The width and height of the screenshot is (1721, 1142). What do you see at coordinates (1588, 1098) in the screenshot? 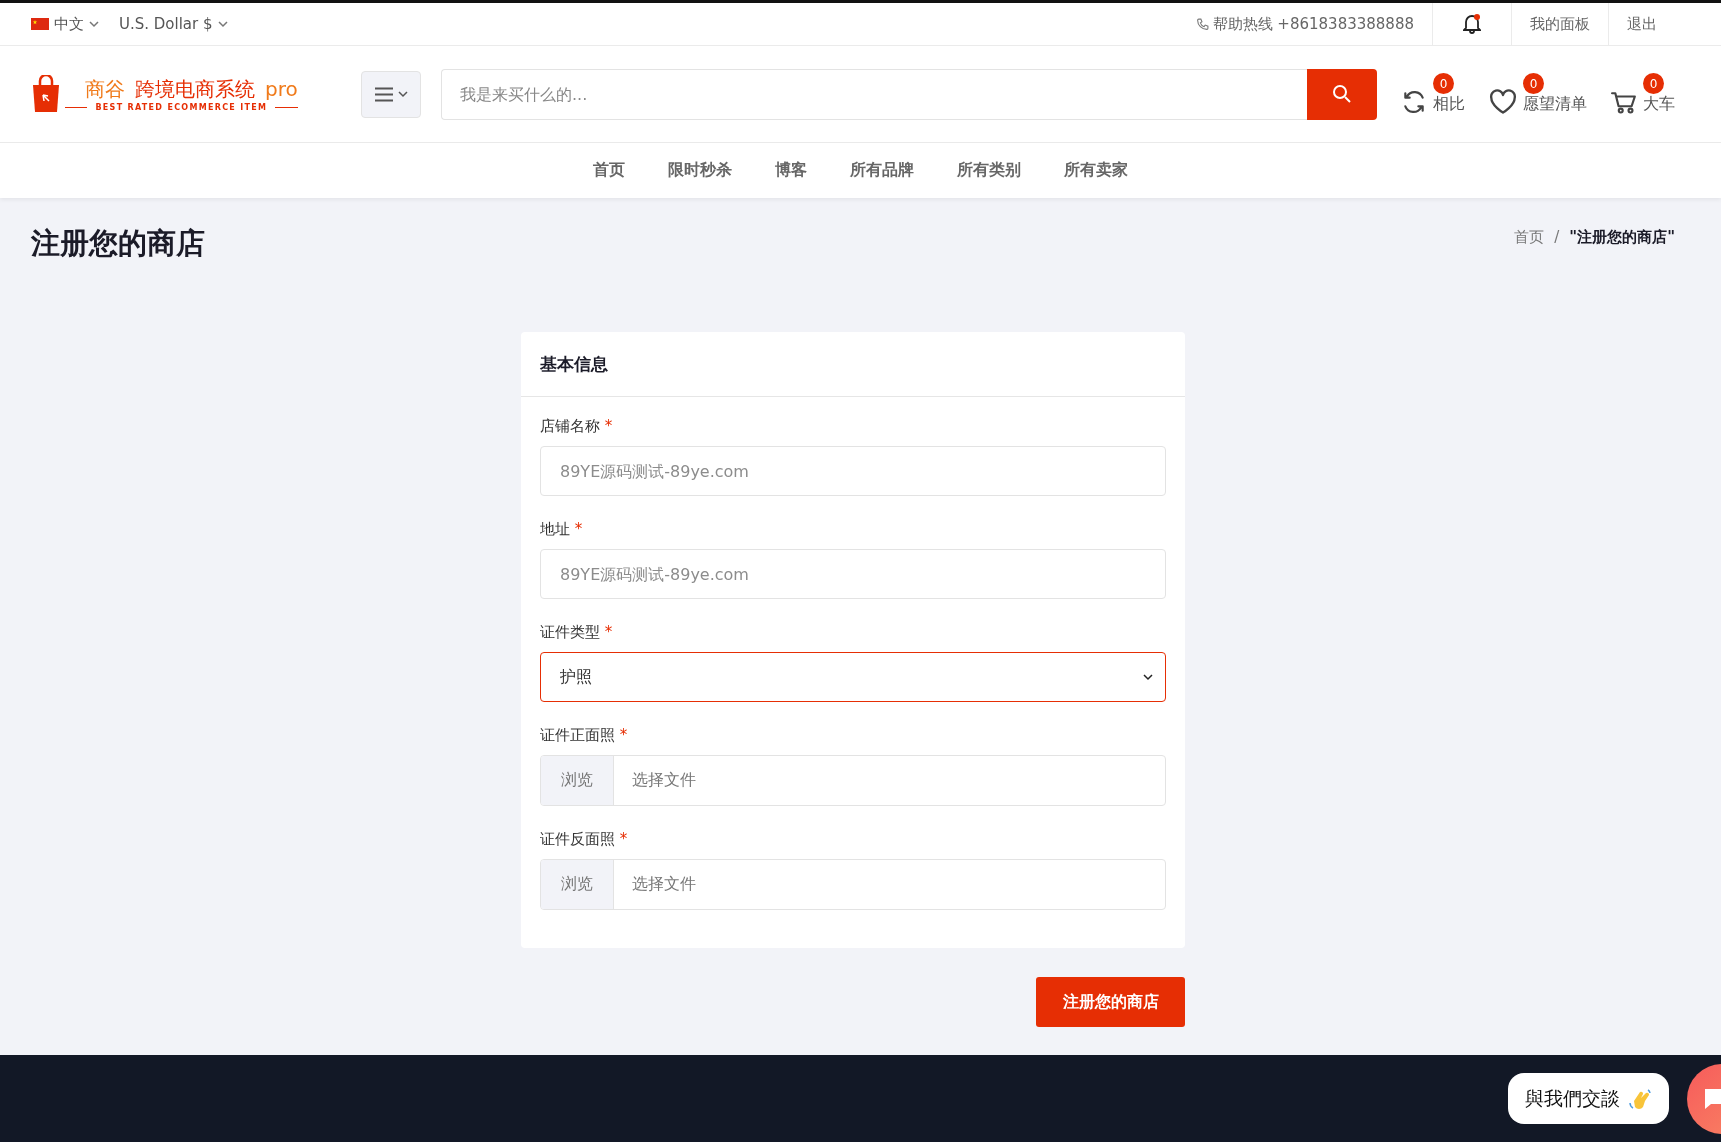
I see `chat-bubble: 與我們交談` at bounding box center [1588, 1098].